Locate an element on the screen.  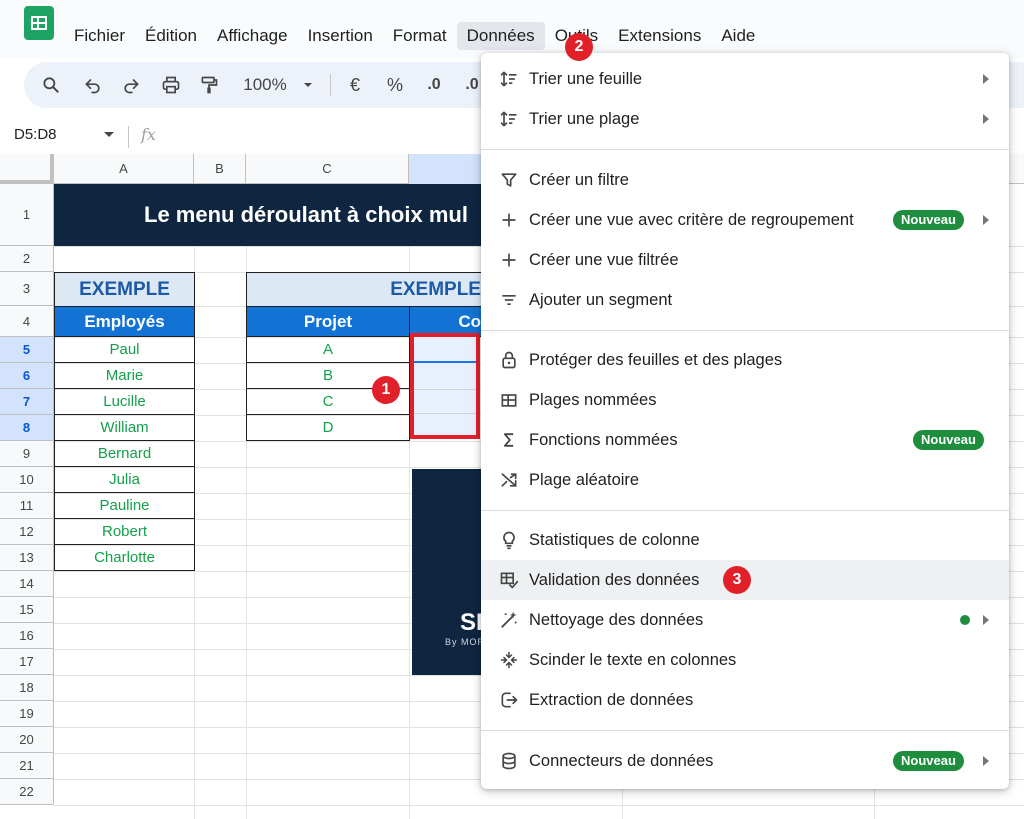
chevron-down-icon is located at coordinates (308, 85).